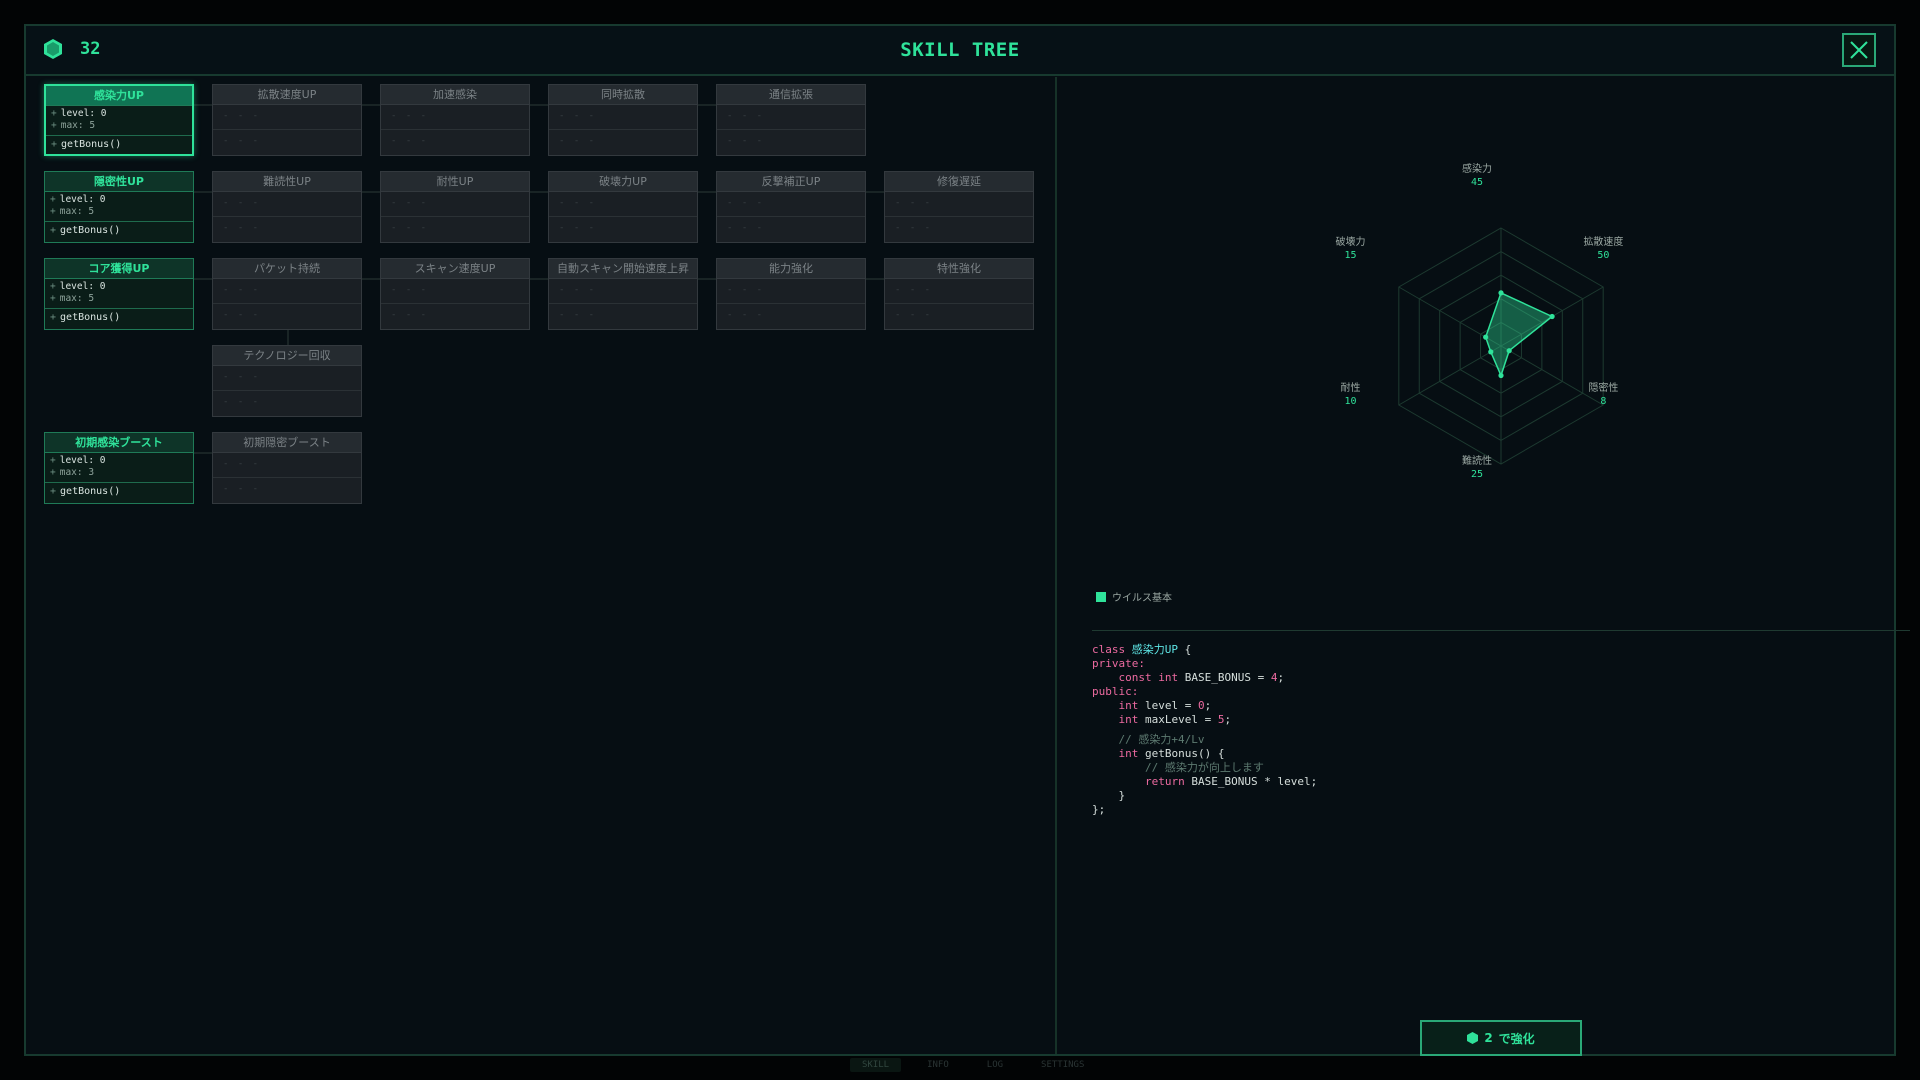  Describe the element at coordinates (791, 269) in the screenshot. I see `skill-node-title: 能力強化` at that location.